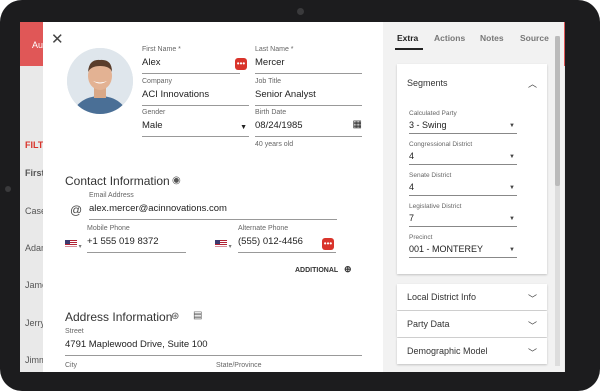 The width and height of the screenshot is (600, 391). I want to click on senate-district-select: Senate District 4 ▼, so click(463, 184).